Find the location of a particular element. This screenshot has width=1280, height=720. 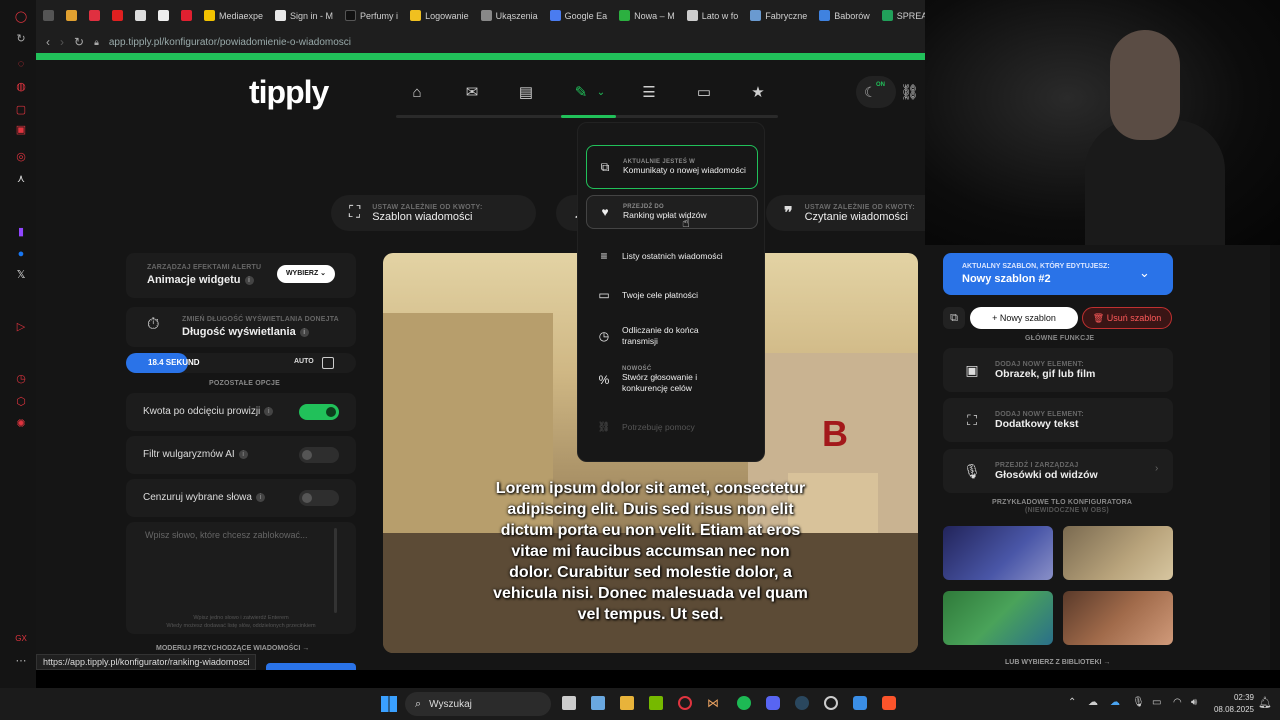

bookmark-4: Ukąszenia is located at coordinates (509, 15).